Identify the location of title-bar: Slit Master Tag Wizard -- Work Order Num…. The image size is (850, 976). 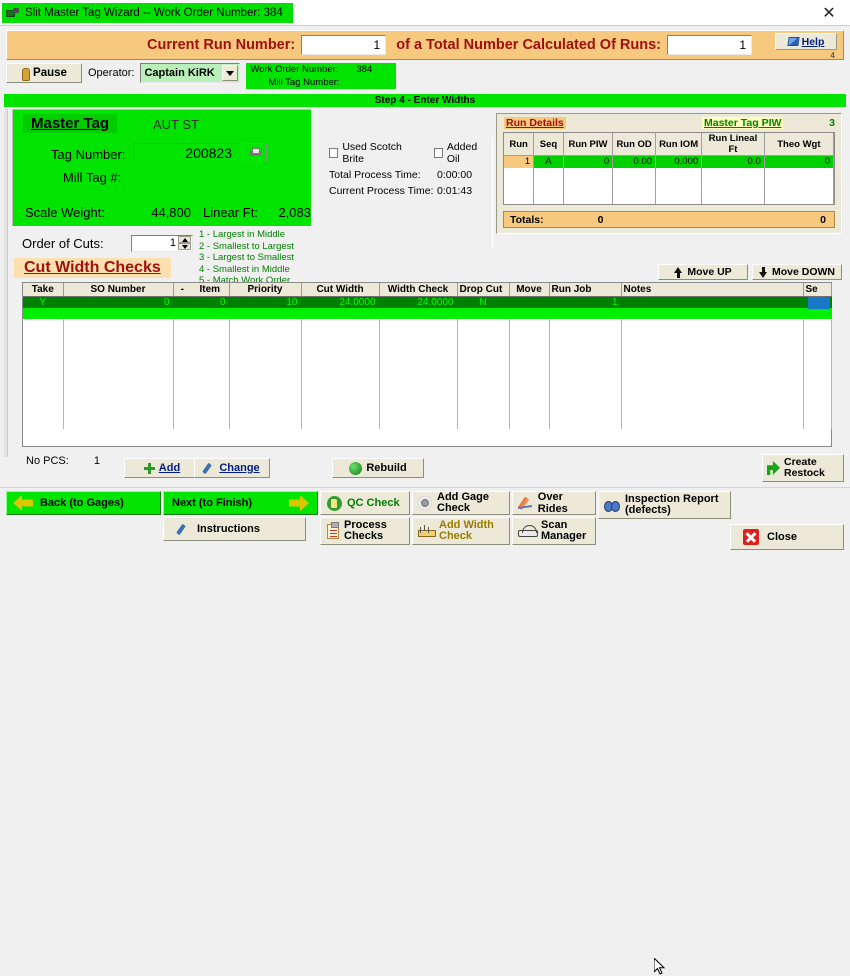
(425, 13).